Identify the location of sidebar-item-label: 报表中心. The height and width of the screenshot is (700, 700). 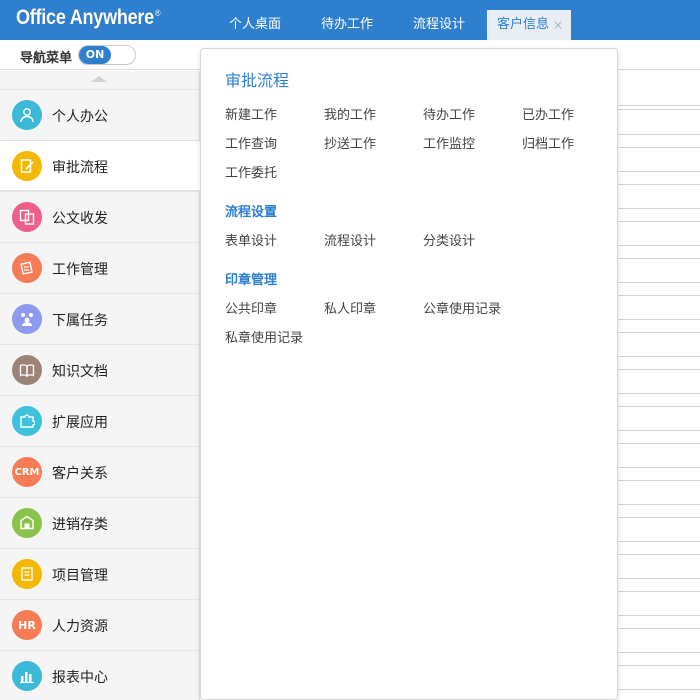
(80, 678).